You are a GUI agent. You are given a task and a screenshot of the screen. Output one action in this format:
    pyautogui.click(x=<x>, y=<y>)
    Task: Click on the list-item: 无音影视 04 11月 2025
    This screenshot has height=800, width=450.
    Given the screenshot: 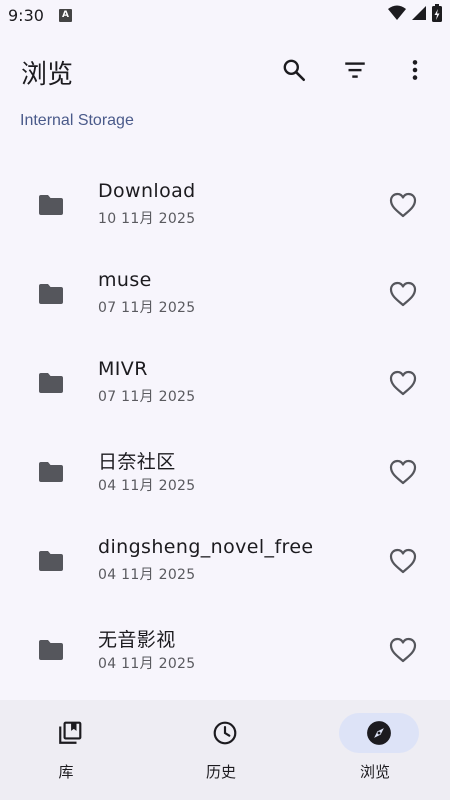 What is the action you would take?
    pyautogui.click(x=225, y=649)
    